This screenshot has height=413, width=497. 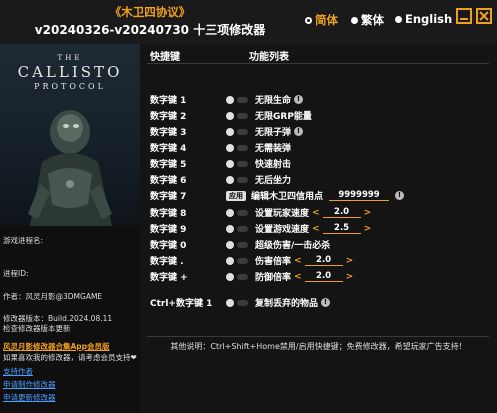 I want to click on lang-english-option: English, so click(x=423, y=19).